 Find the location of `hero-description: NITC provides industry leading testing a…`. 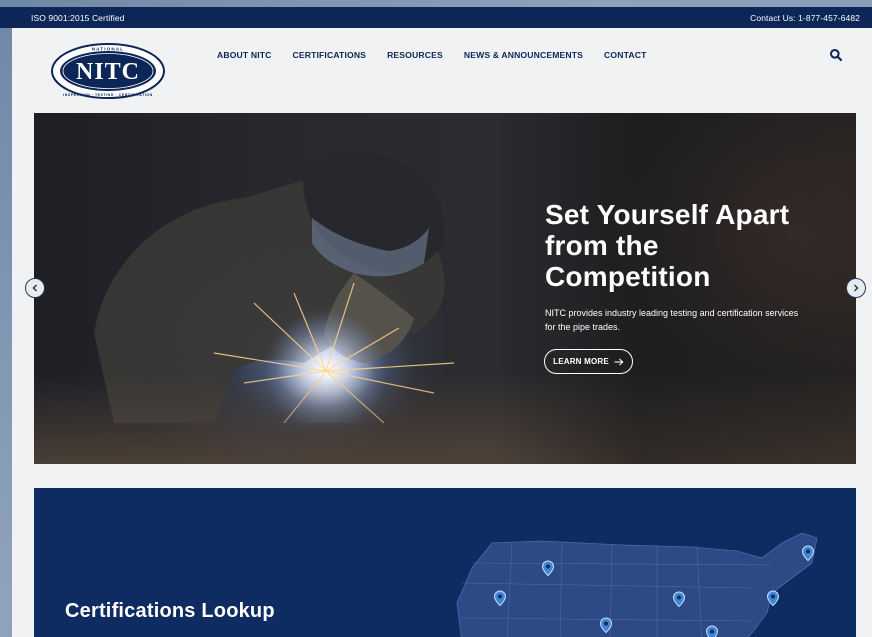

hero-description: NITC provides industry leading testing a… is located at coordinates (672, 320).